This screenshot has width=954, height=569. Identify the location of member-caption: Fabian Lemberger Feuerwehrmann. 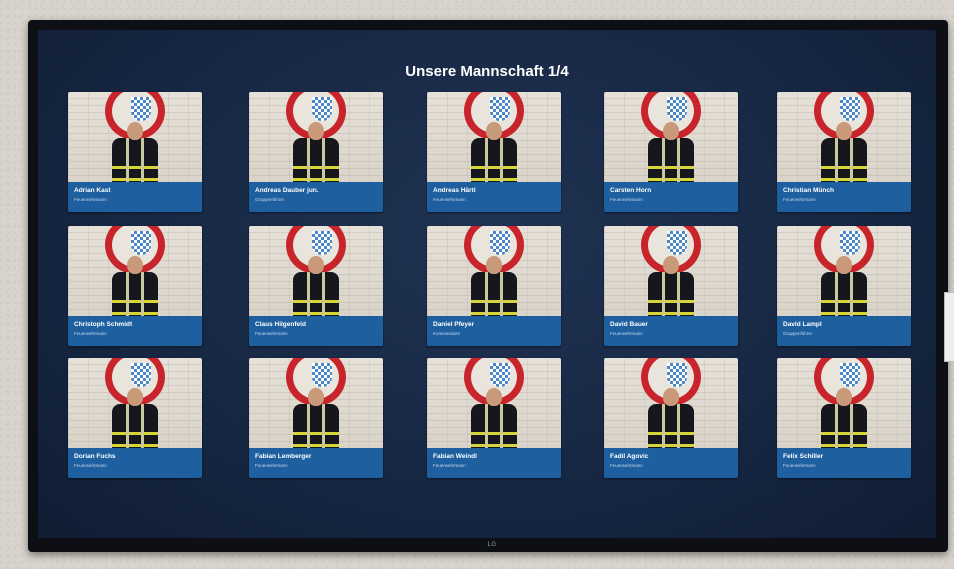
(316, 463).